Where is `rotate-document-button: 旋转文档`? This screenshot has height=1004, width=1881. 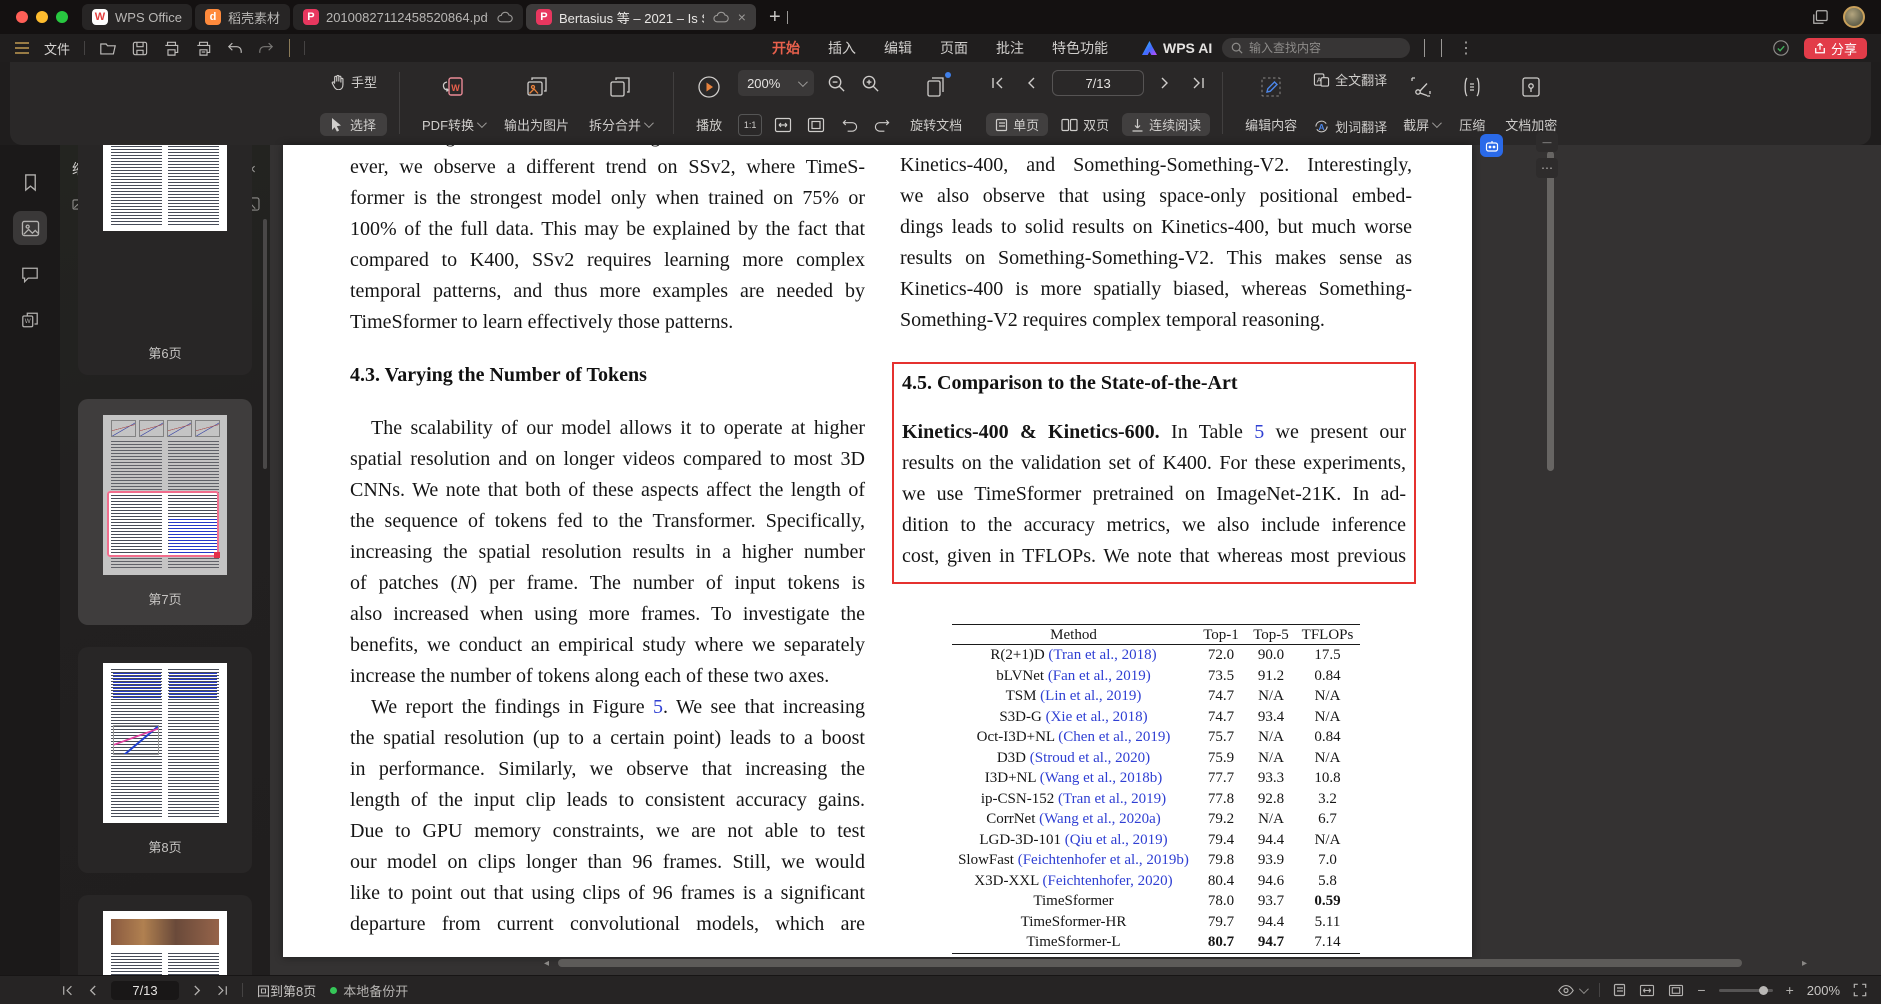 rotate-document-button: 旋转文档 is located at coordinates (936, 103).